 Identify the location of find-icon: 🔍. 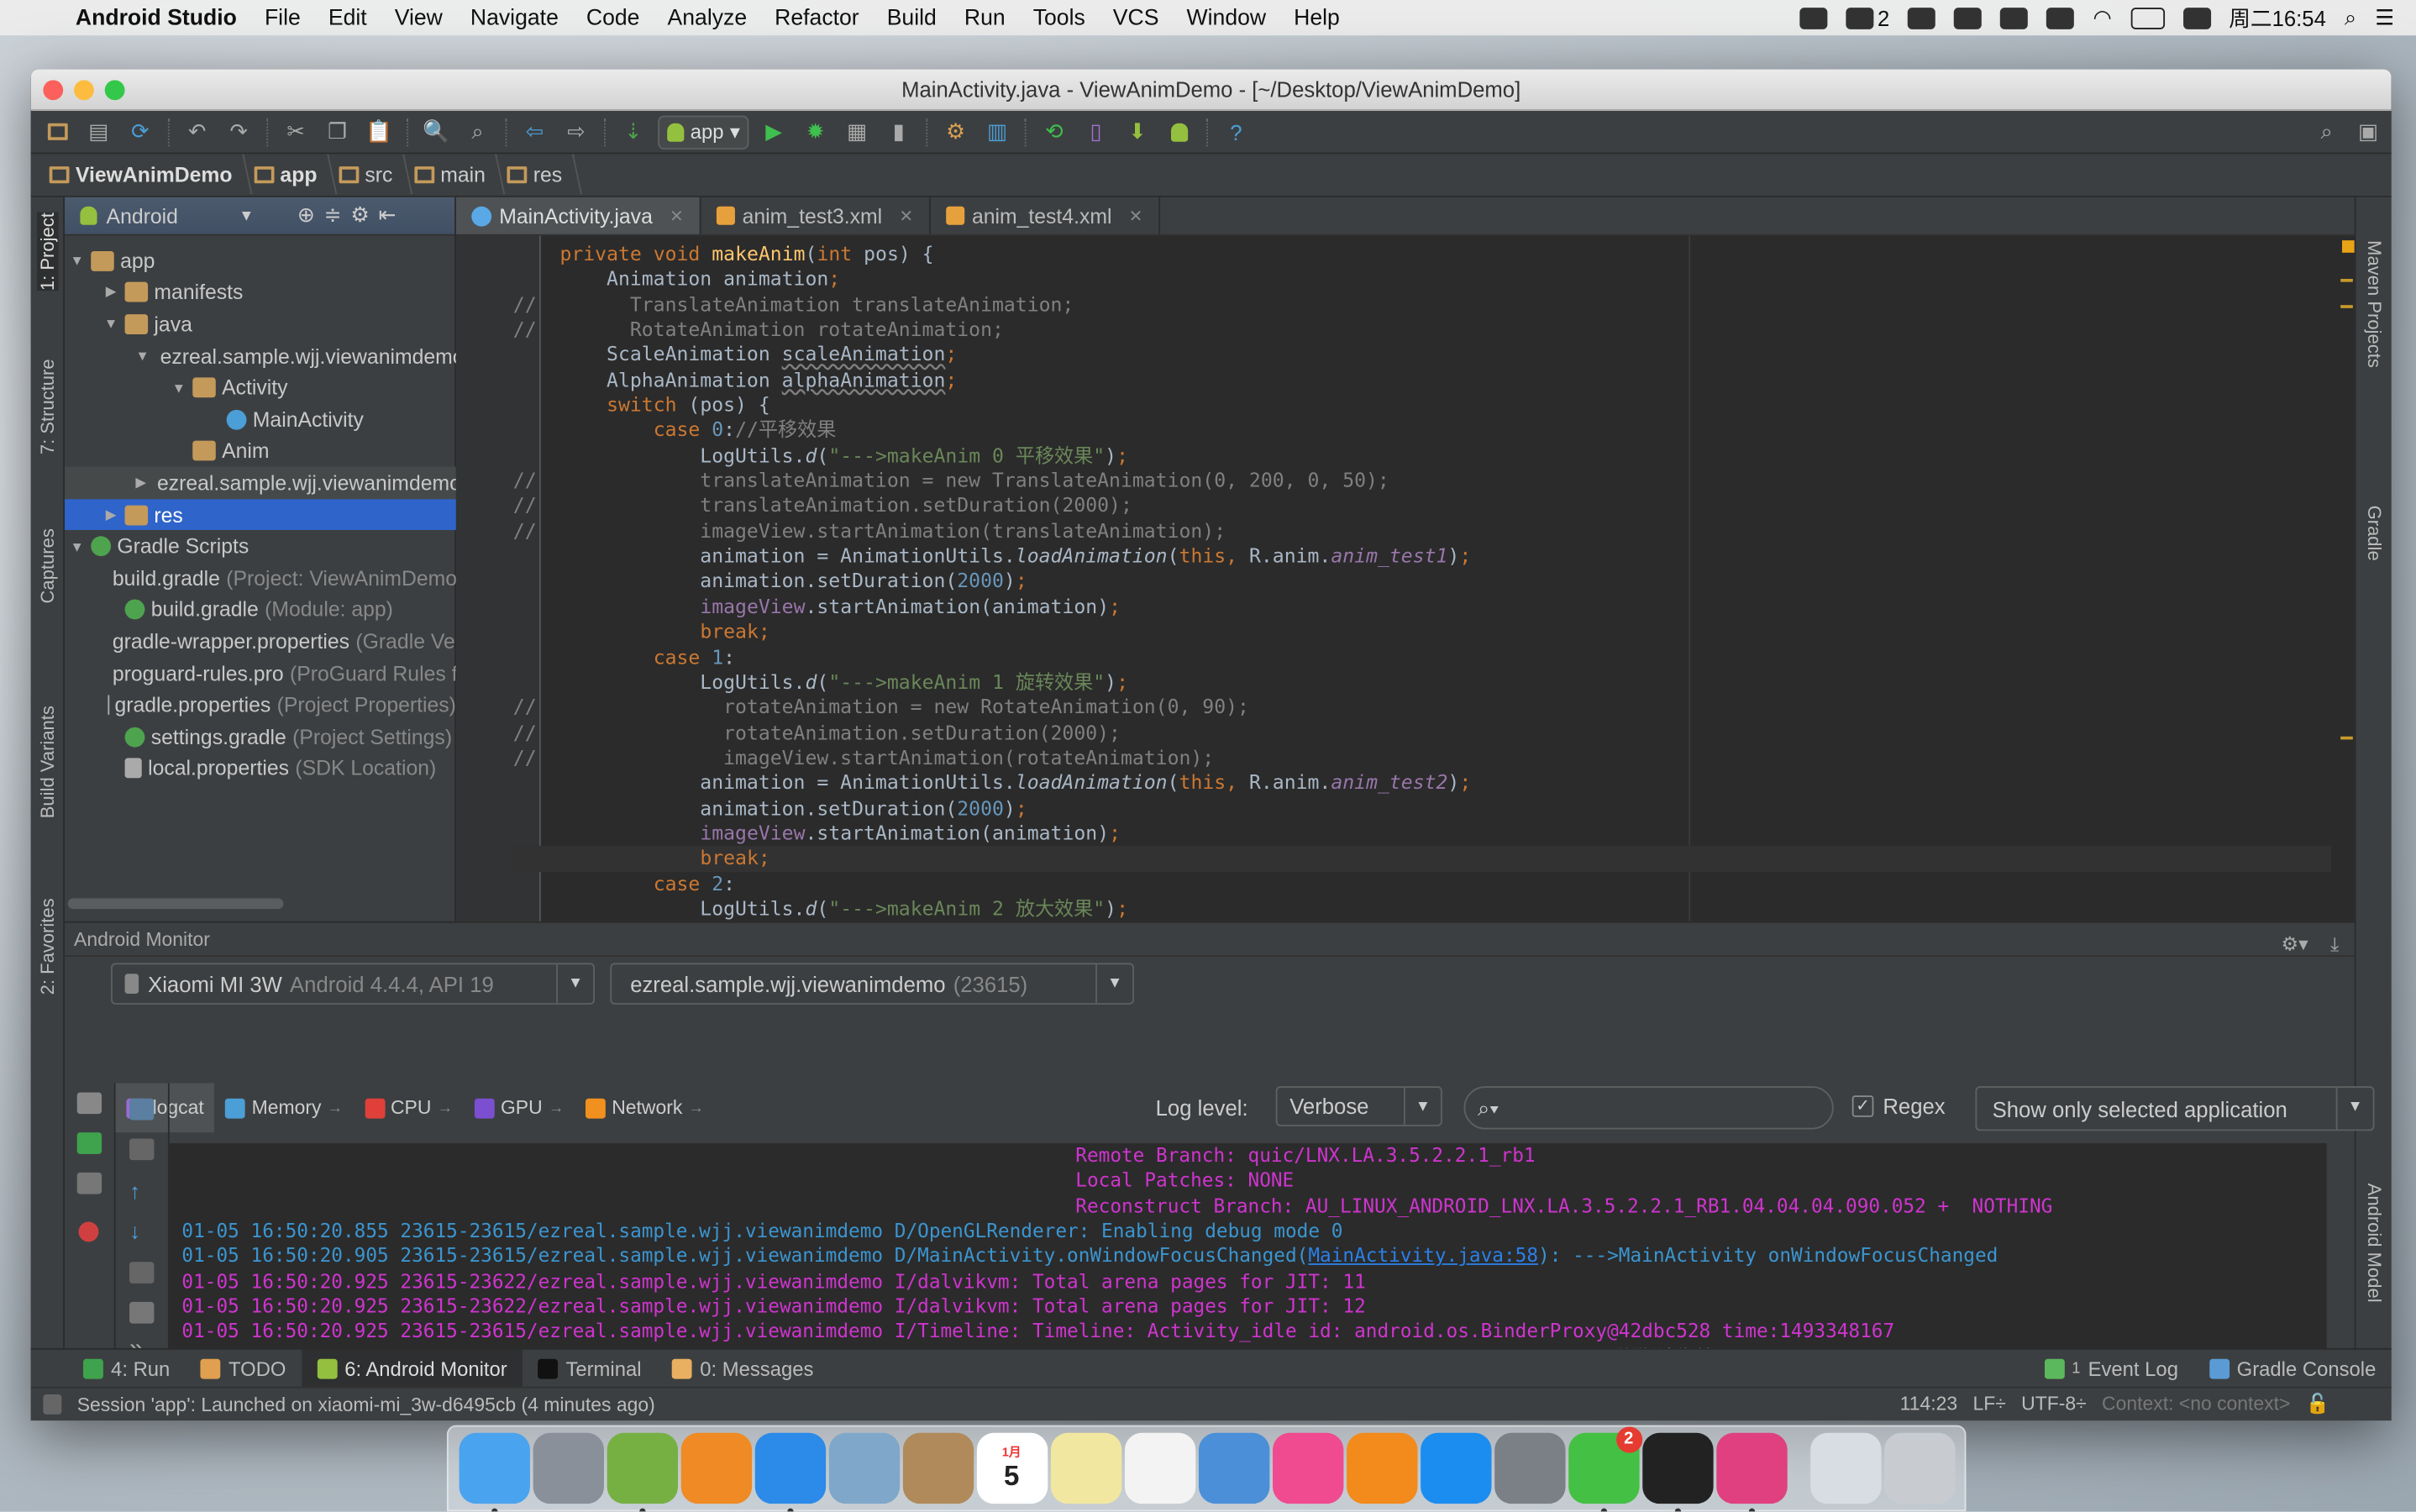
(436, 131).